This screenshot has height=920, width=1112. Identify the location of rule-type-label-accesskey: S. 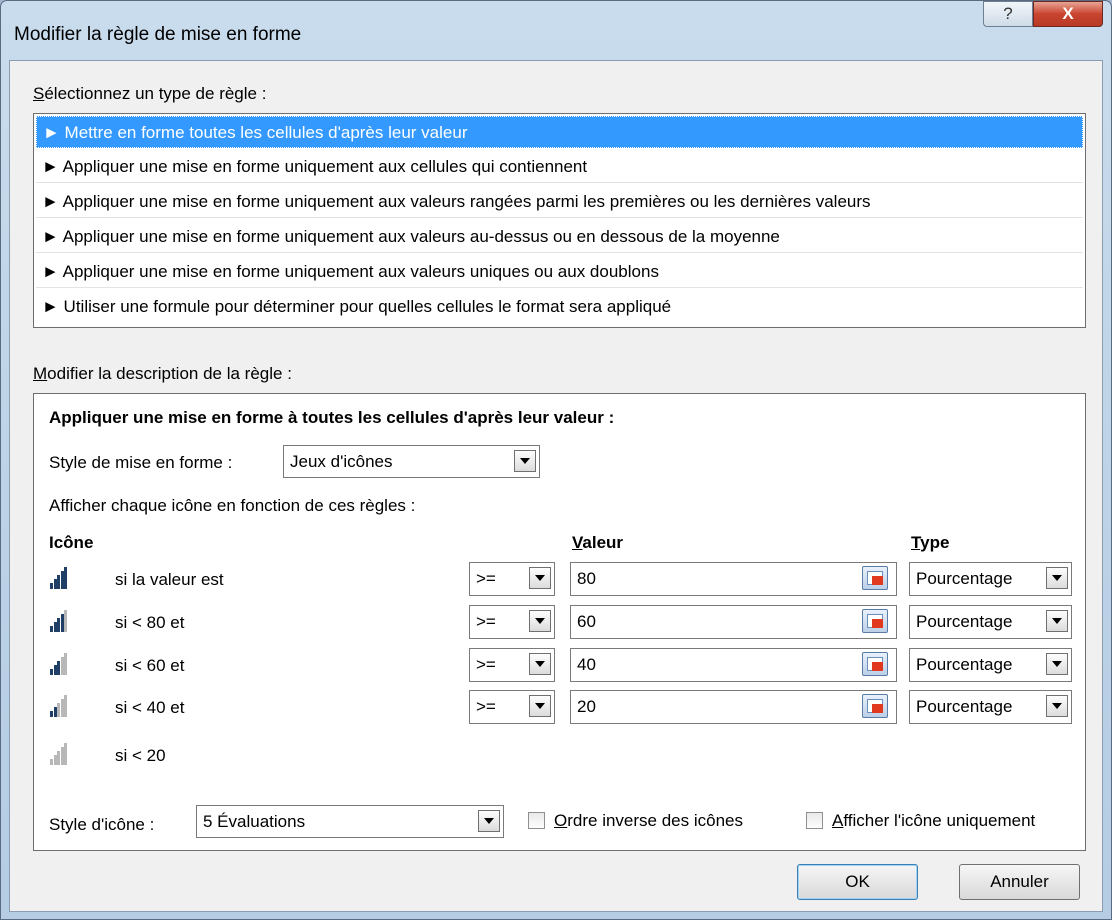
(39, 93).